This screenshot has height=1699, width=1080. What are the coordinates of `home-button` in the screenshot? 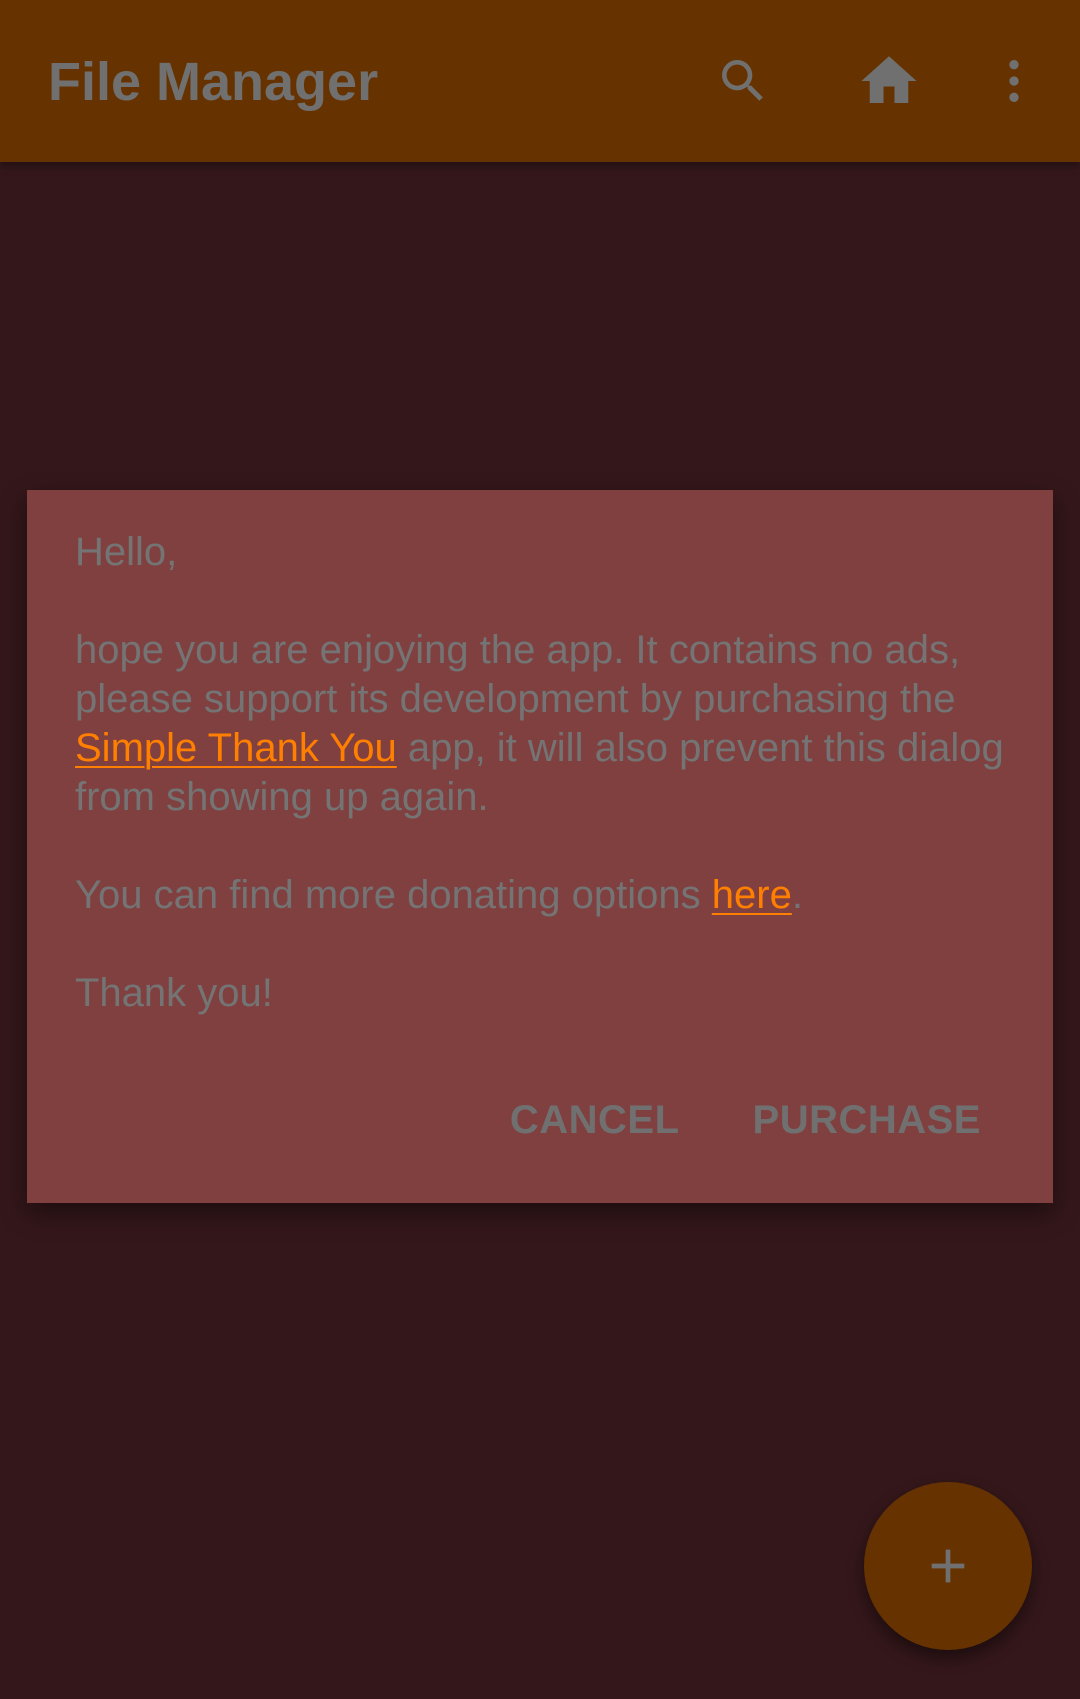 It's located at (889, 81).